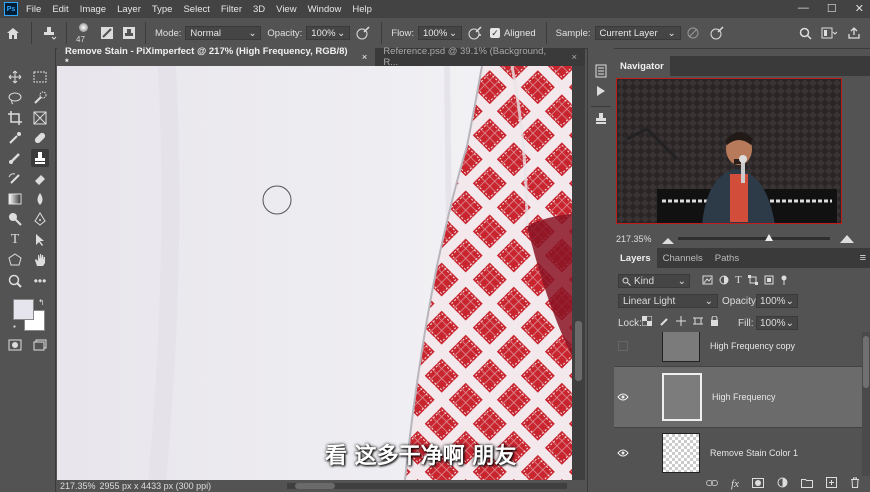  Describe the element at coordinates (40, 281) in the screenshot. I see `more-tools-icon: •••` at that location.